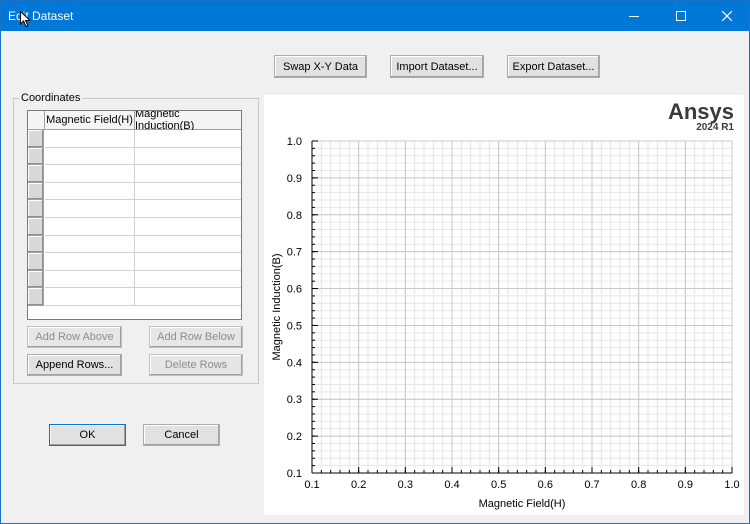 The height and width of the screenshot is (524, 750). I want to click on x-tick-label: 0.6, so click(545, 485).